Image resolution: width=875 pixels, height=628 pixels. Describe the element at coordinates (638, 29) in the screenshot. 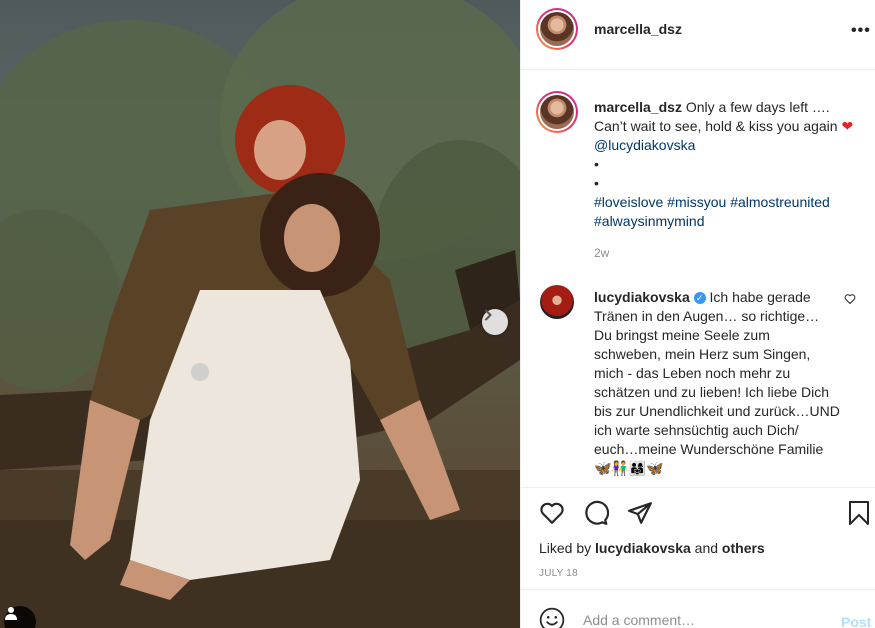

I see `author-username: marcella_dsz` at that location.